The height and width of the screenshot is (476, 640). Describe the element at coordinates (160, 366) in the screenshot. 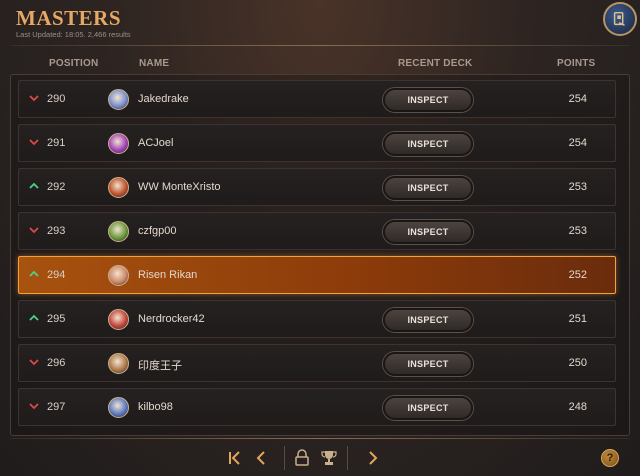

I see `player-name: 印度王子` at that location.